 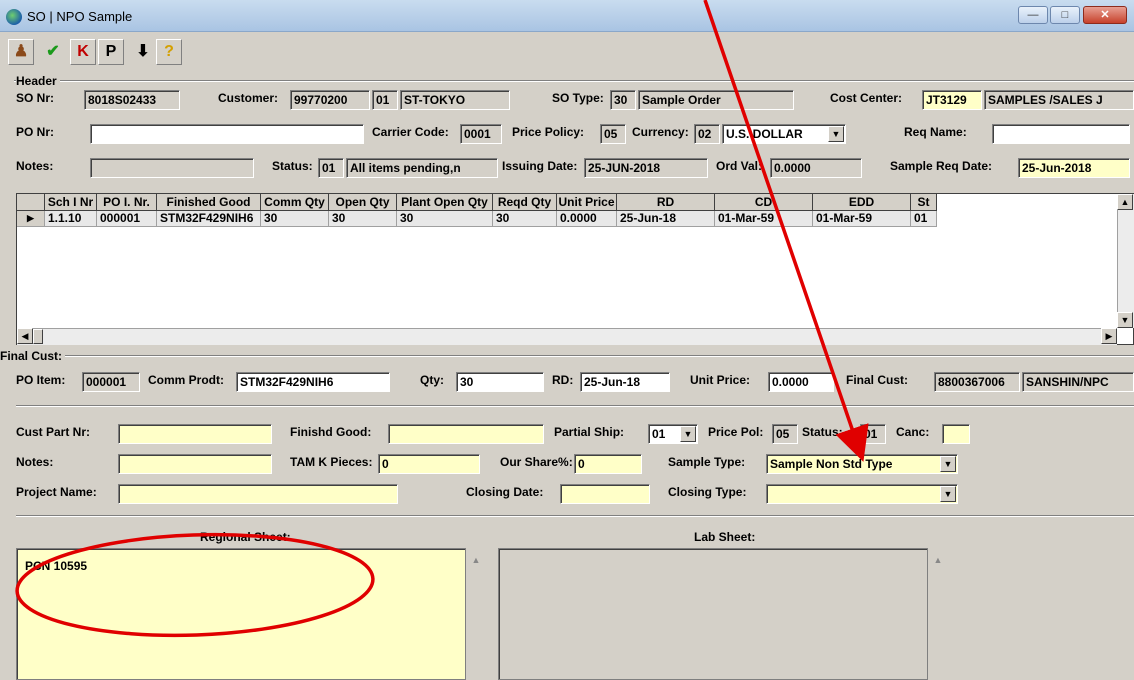 I want to click on sample-type-select: Sample Non Std Type ▼, so click(x=862, y=464).